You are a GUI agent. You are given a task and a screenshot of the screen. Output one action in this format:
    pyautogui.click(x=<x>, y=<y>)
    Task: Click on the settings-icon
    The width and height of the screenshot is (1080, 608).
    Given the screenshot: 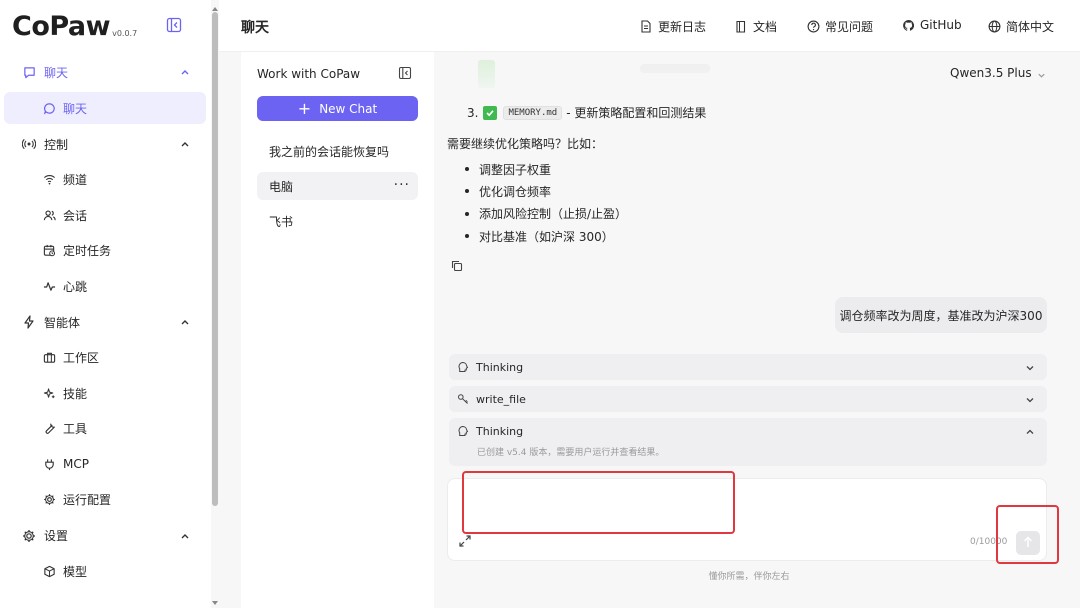 What is the action you would take?
    pyautogui.click(x=29, y=536)
    